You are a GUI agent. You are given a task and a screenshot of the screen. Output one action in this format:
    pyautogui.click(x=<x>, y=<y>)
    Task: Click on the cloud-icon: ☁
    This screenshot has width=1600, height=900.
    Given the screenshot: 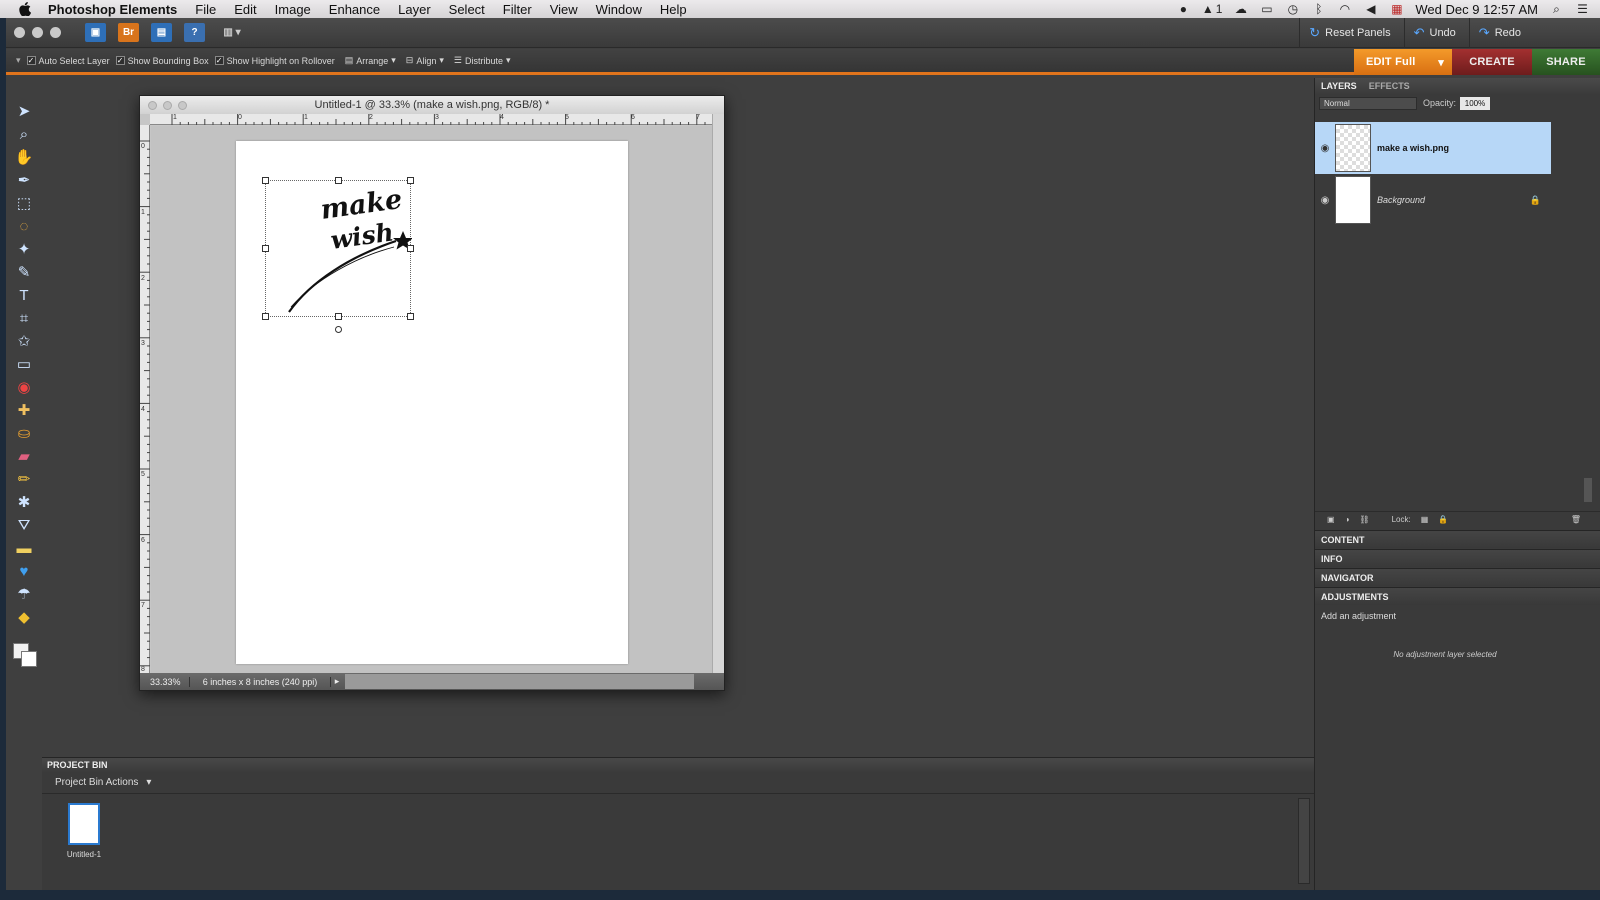 What is the action you would take?
    pyautogui.click(x=1240, y=9)
    